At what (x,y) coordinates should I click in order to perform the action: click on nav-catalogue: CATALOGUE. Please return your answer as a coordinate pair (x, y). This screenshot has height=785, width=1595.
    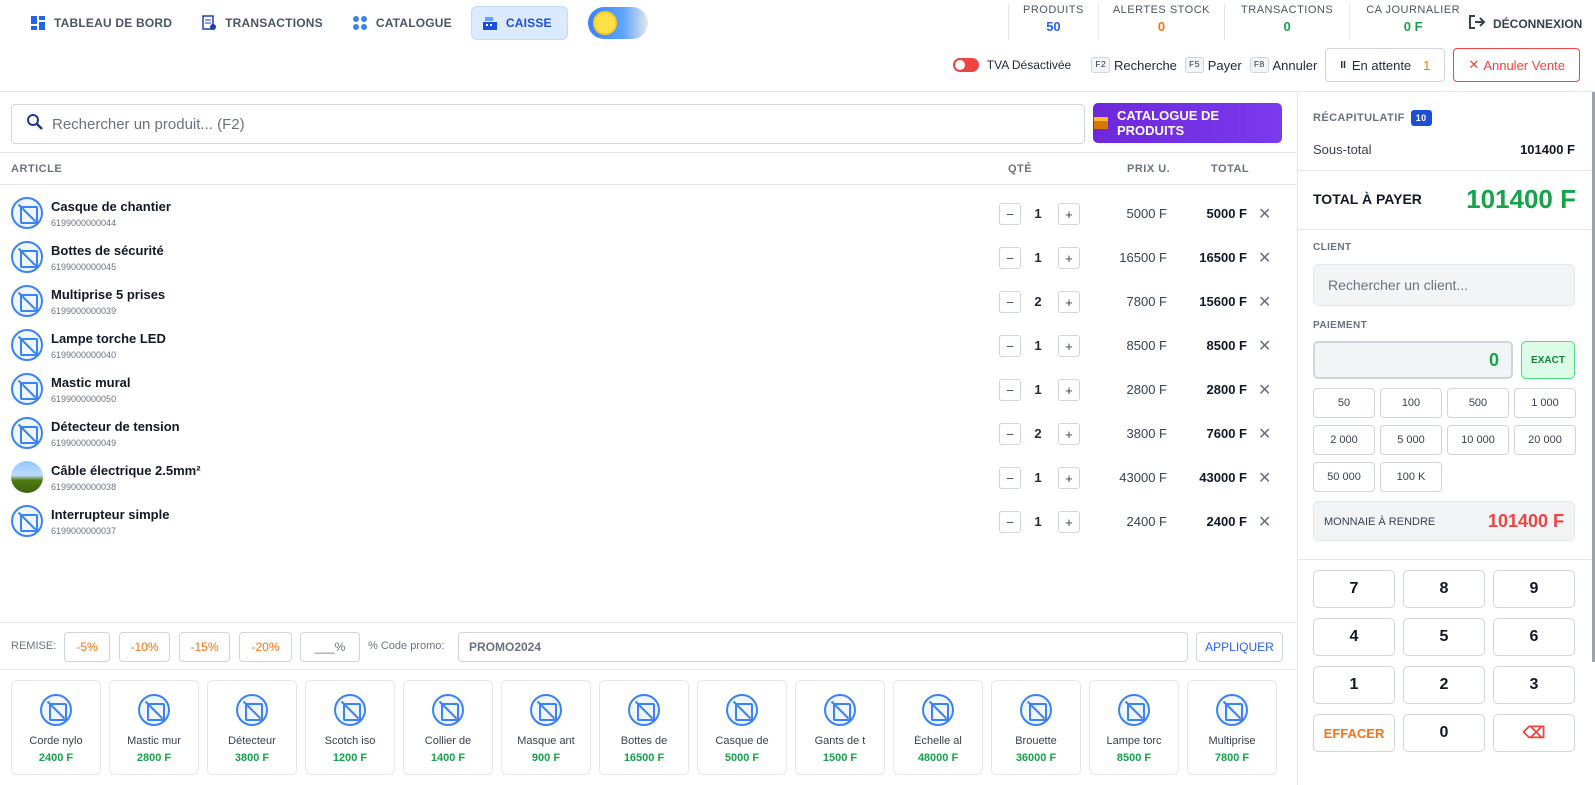
    Looking at the image, I should click on (404, 23).